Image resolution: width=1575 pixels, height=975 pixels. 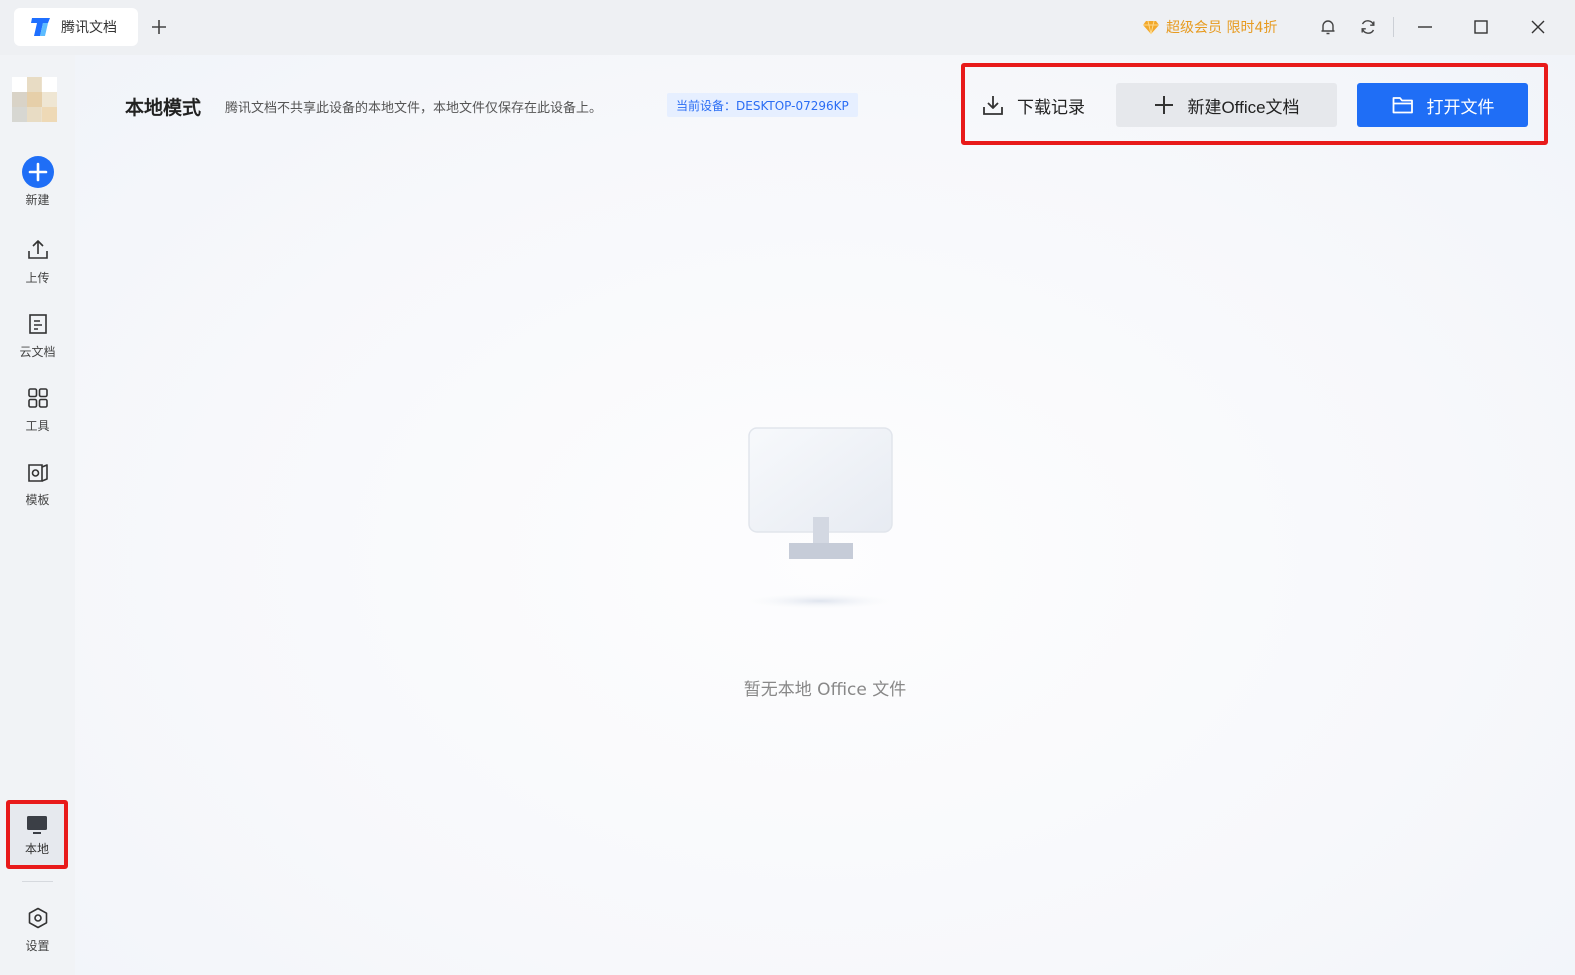 I want to click on minimize-button, so click(x=1425, y=27).